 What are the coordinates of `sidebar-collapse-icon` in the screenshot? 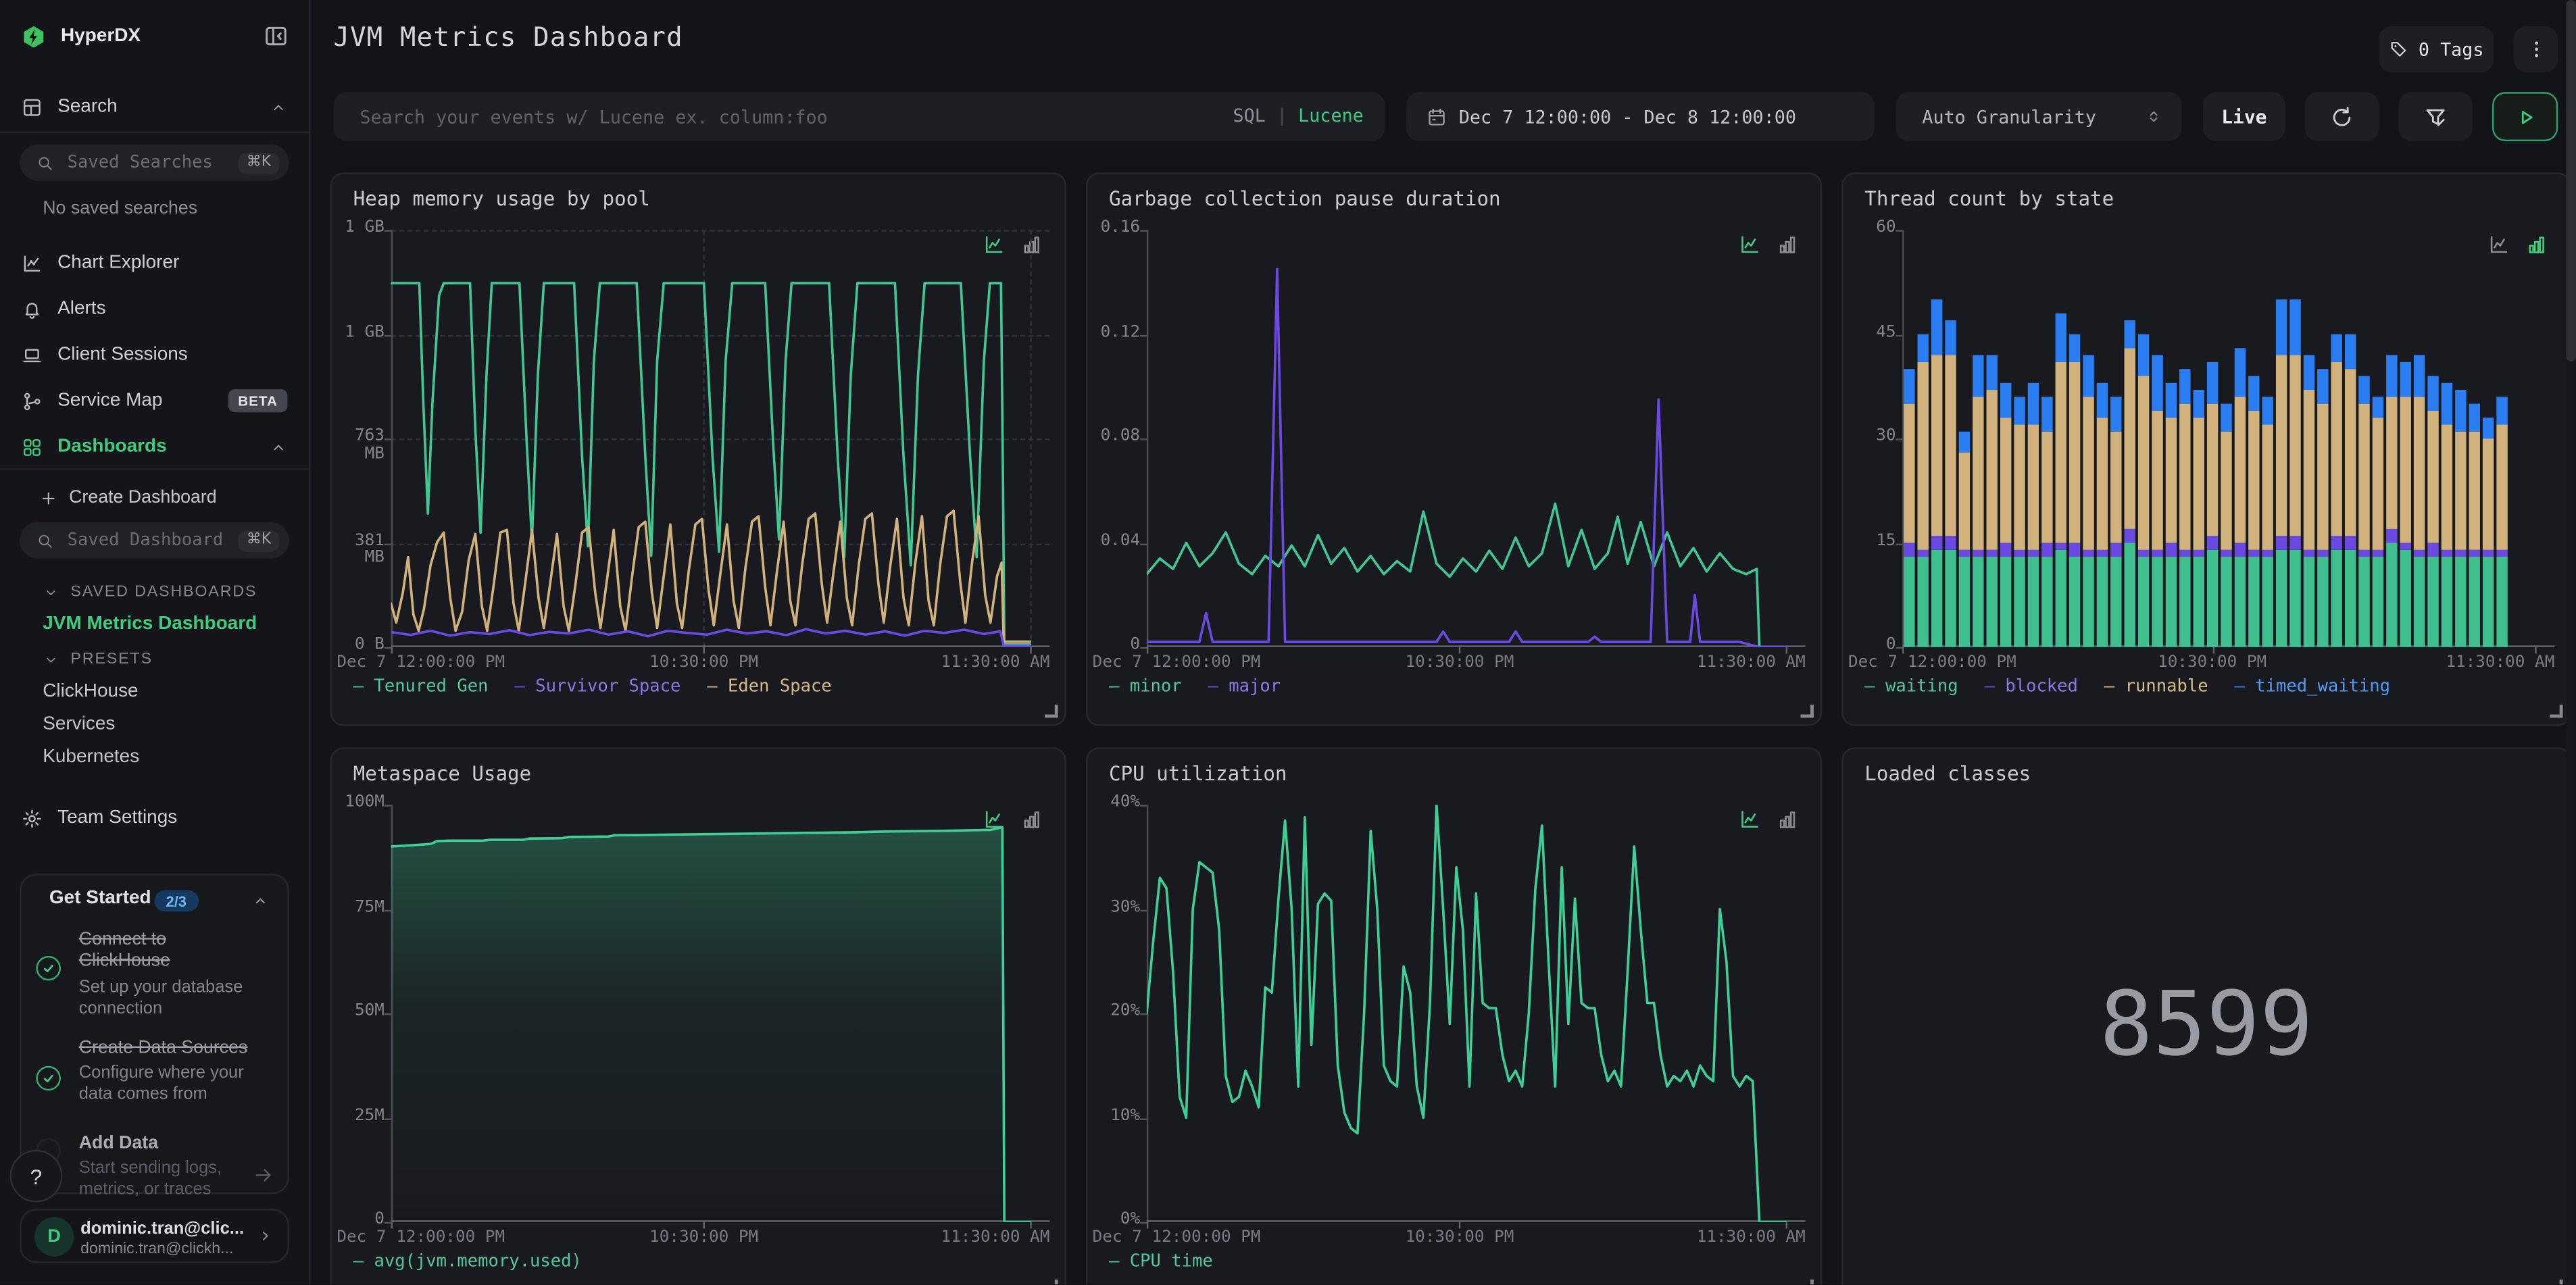 It's located at (276, 36).